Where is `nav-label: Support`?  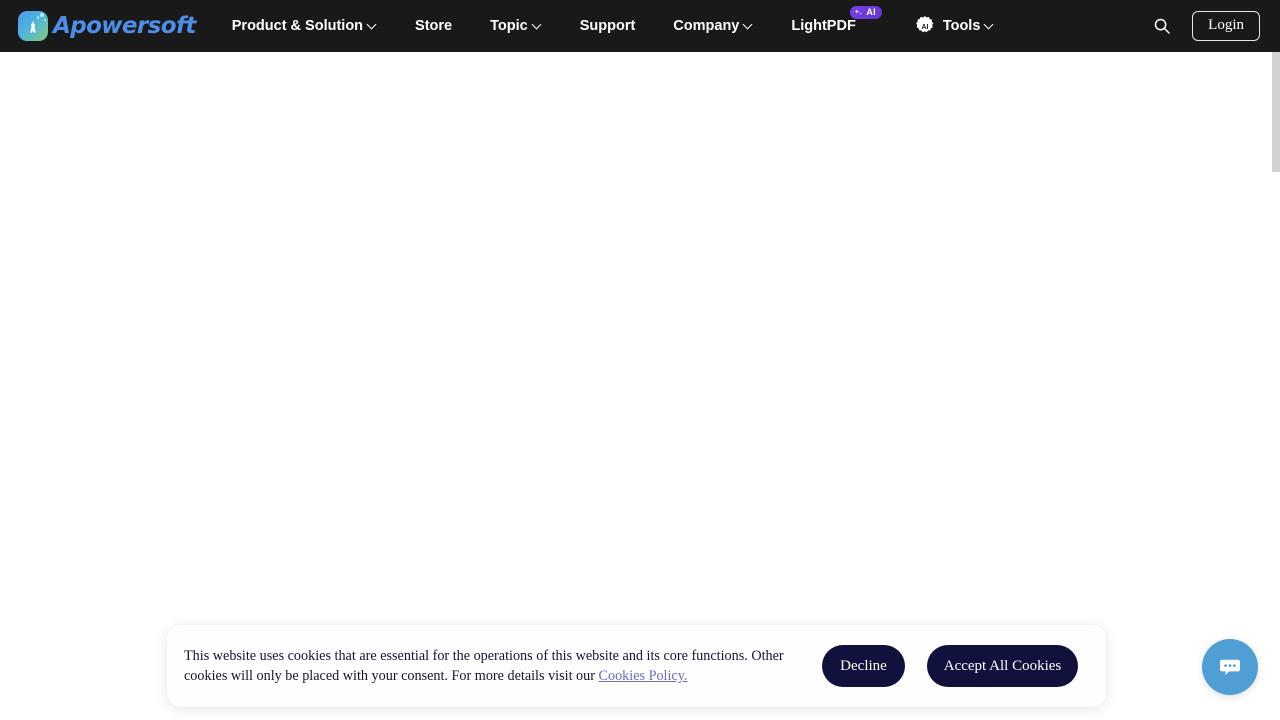
nav-label: Support is located at coordinates (607, 26).